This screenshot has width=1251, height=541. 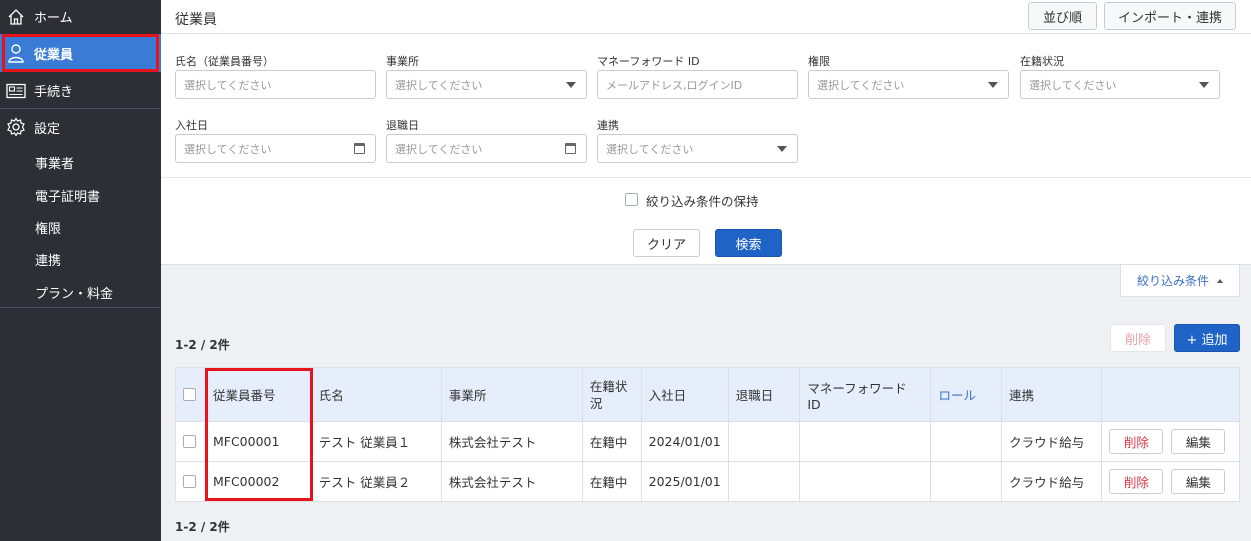 I want to click on join-date-filter-input: 選択してください, so click(x=275, y=148).